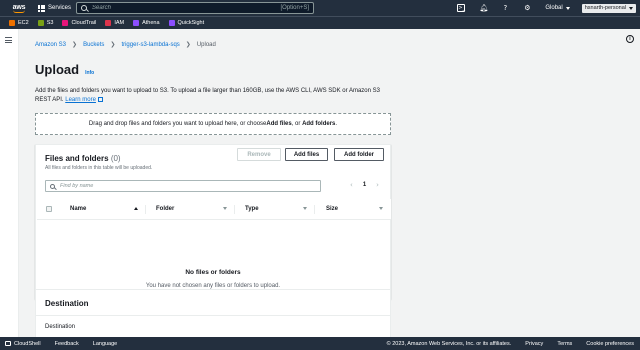  I want to click on region-selector: Global, so click(557, 8).